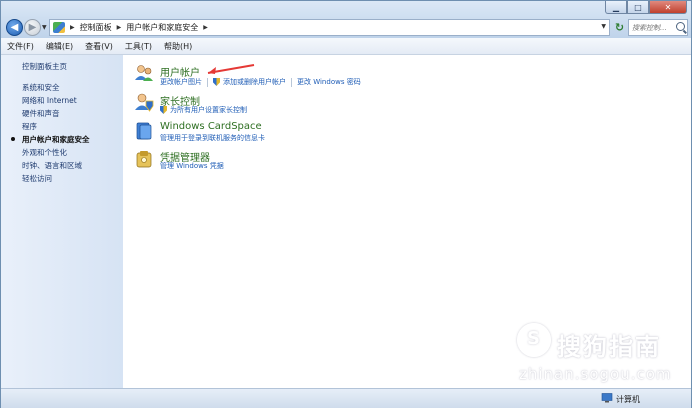  Describe the element at coordinates (211, 126) in the screenshot. I see `category-title-cardspace: Windows CardSpace` at that location.